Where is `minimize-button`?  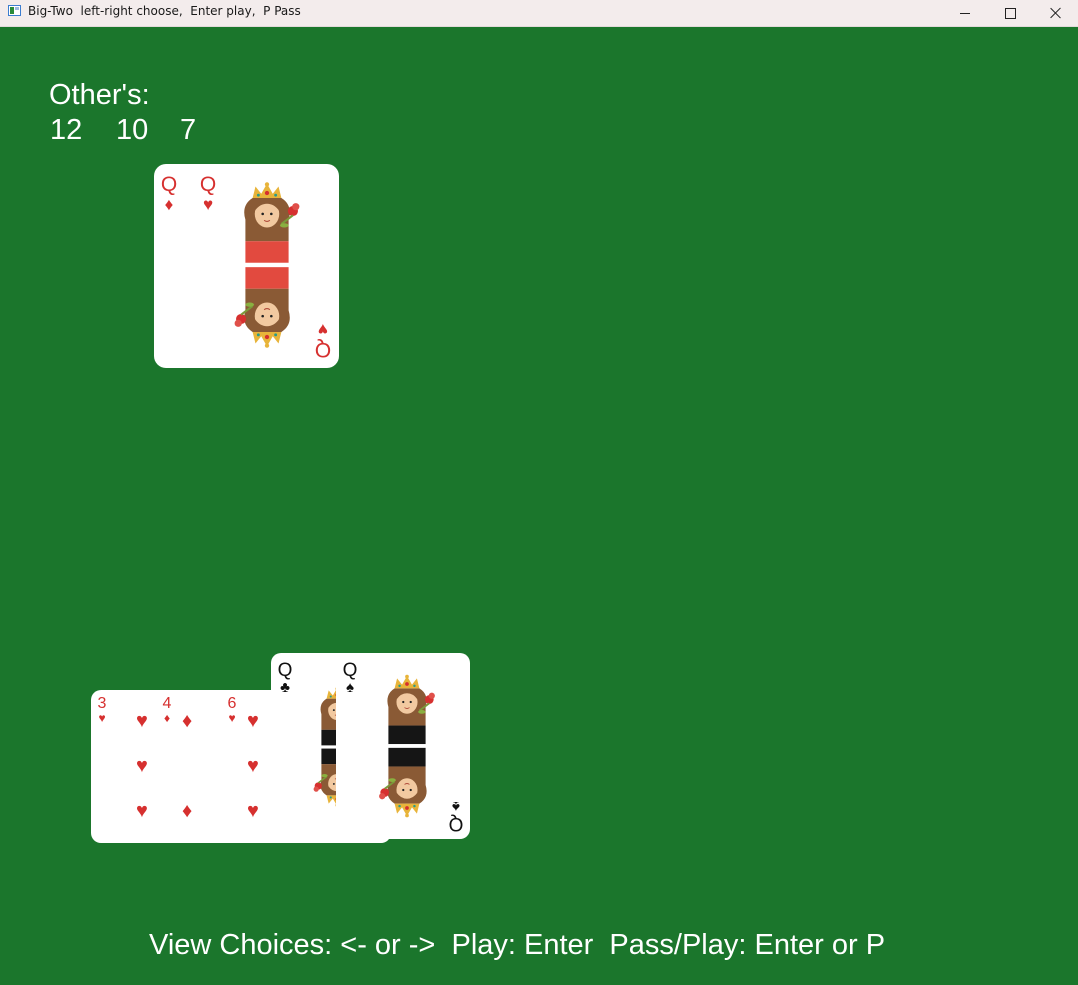
minimize-button is located at coordinates (965, 13).